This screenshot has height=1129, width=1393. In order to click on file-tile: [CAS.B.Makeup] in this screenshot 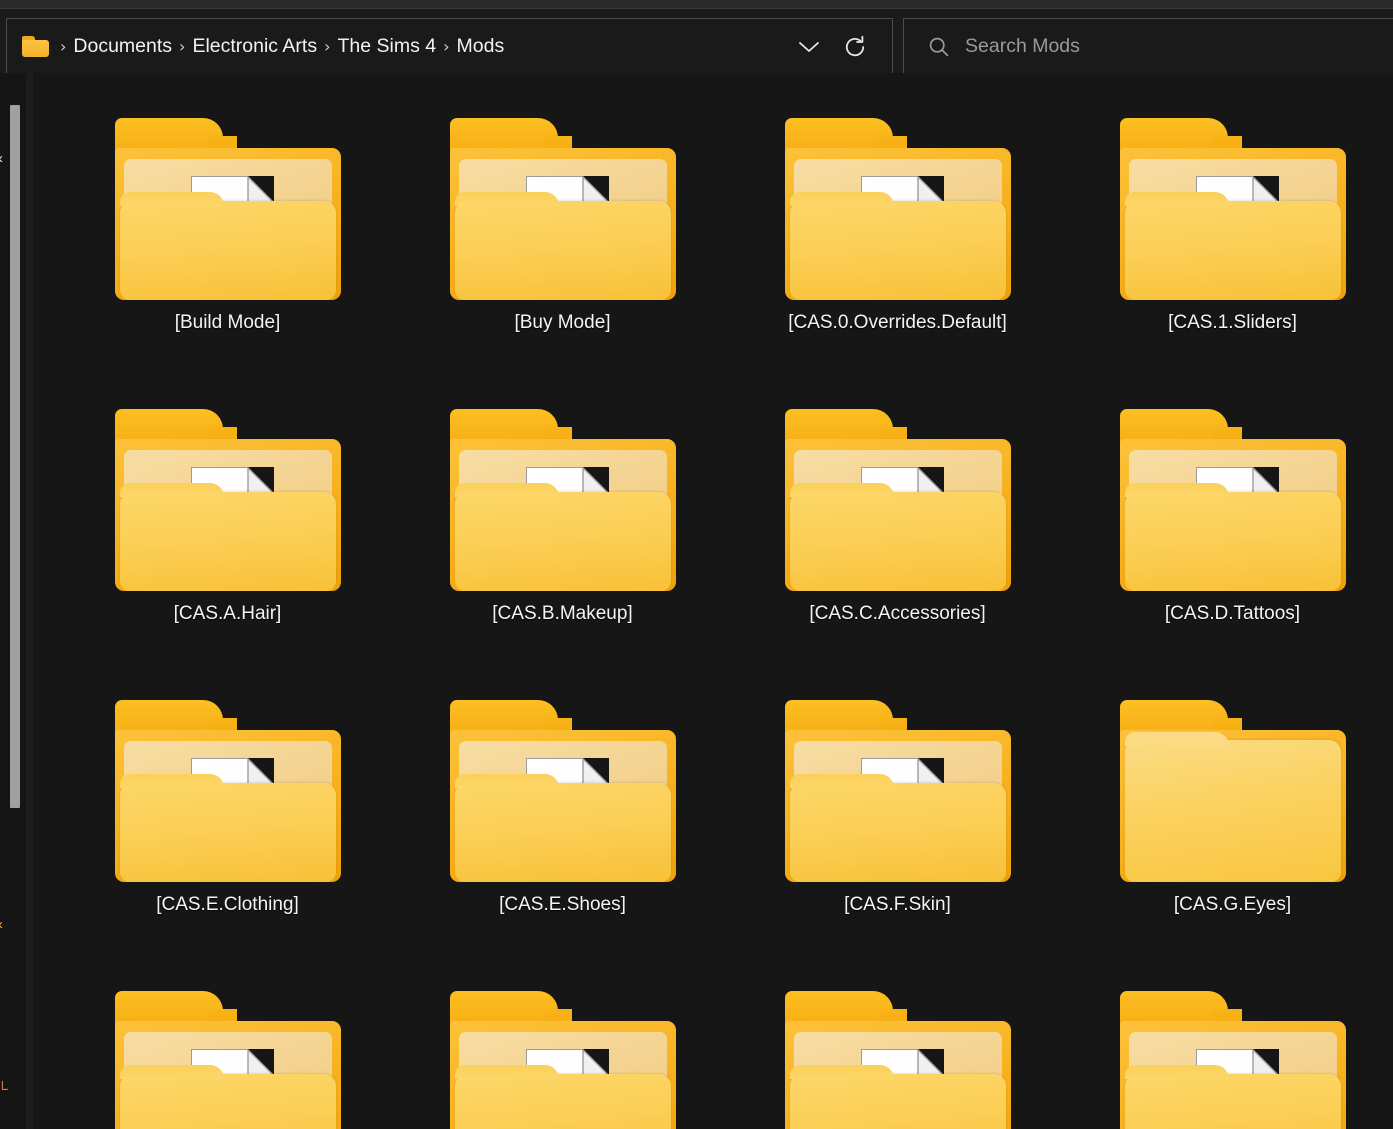, I will do `click(562, 509)`.